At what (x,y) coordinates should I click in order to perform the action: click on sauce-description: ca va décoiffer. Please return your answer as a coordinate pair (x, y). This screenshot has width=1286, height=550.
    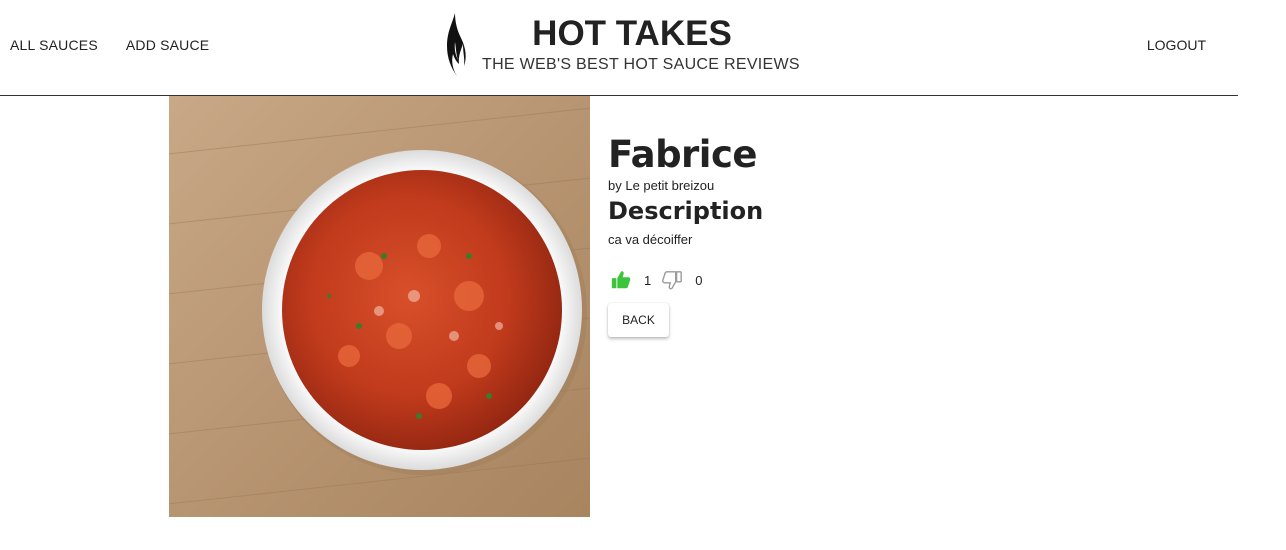
    Looking at the image, I should click on (650, 239).